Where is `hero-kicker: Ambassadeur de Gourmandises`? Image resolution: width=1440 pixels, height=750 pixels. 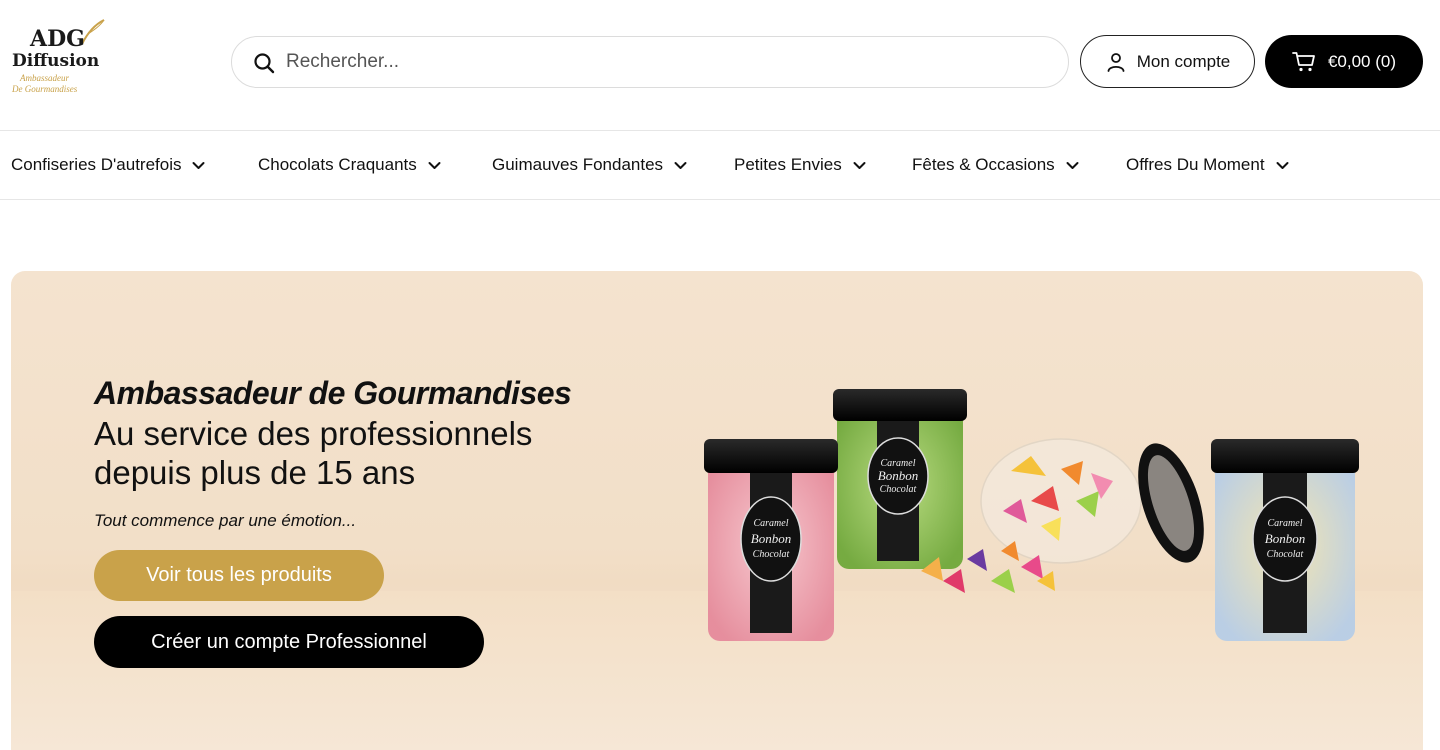 hero-kicker: Ambassadeur de Gourmandises is located at coordinates (333, 393).